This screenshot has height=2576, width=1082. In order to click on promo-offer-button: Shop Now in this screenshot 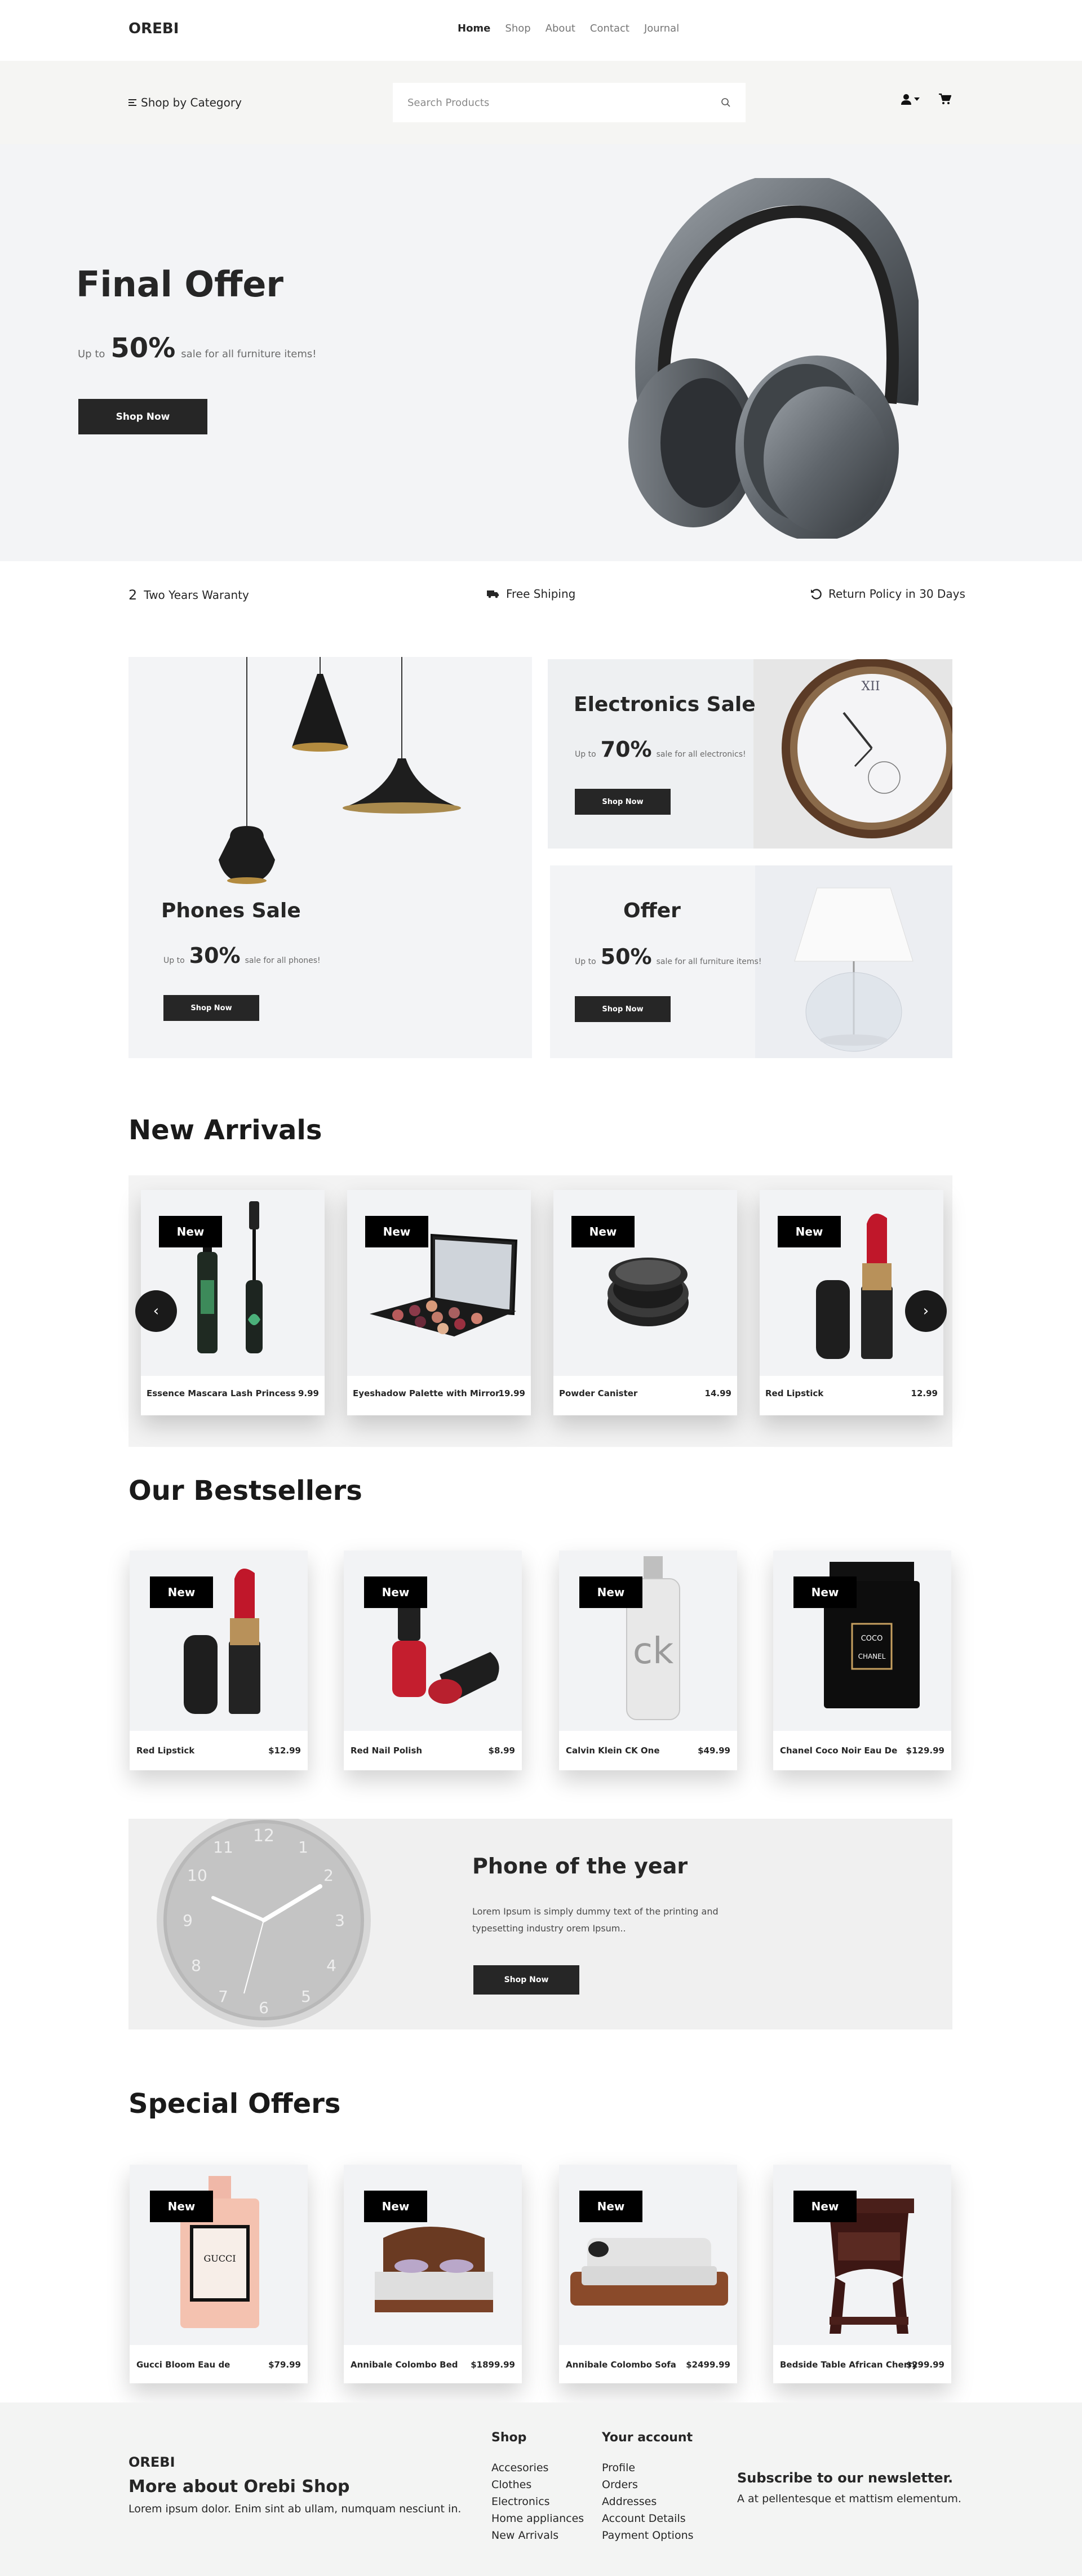, I will do `click(623, 1009)`.